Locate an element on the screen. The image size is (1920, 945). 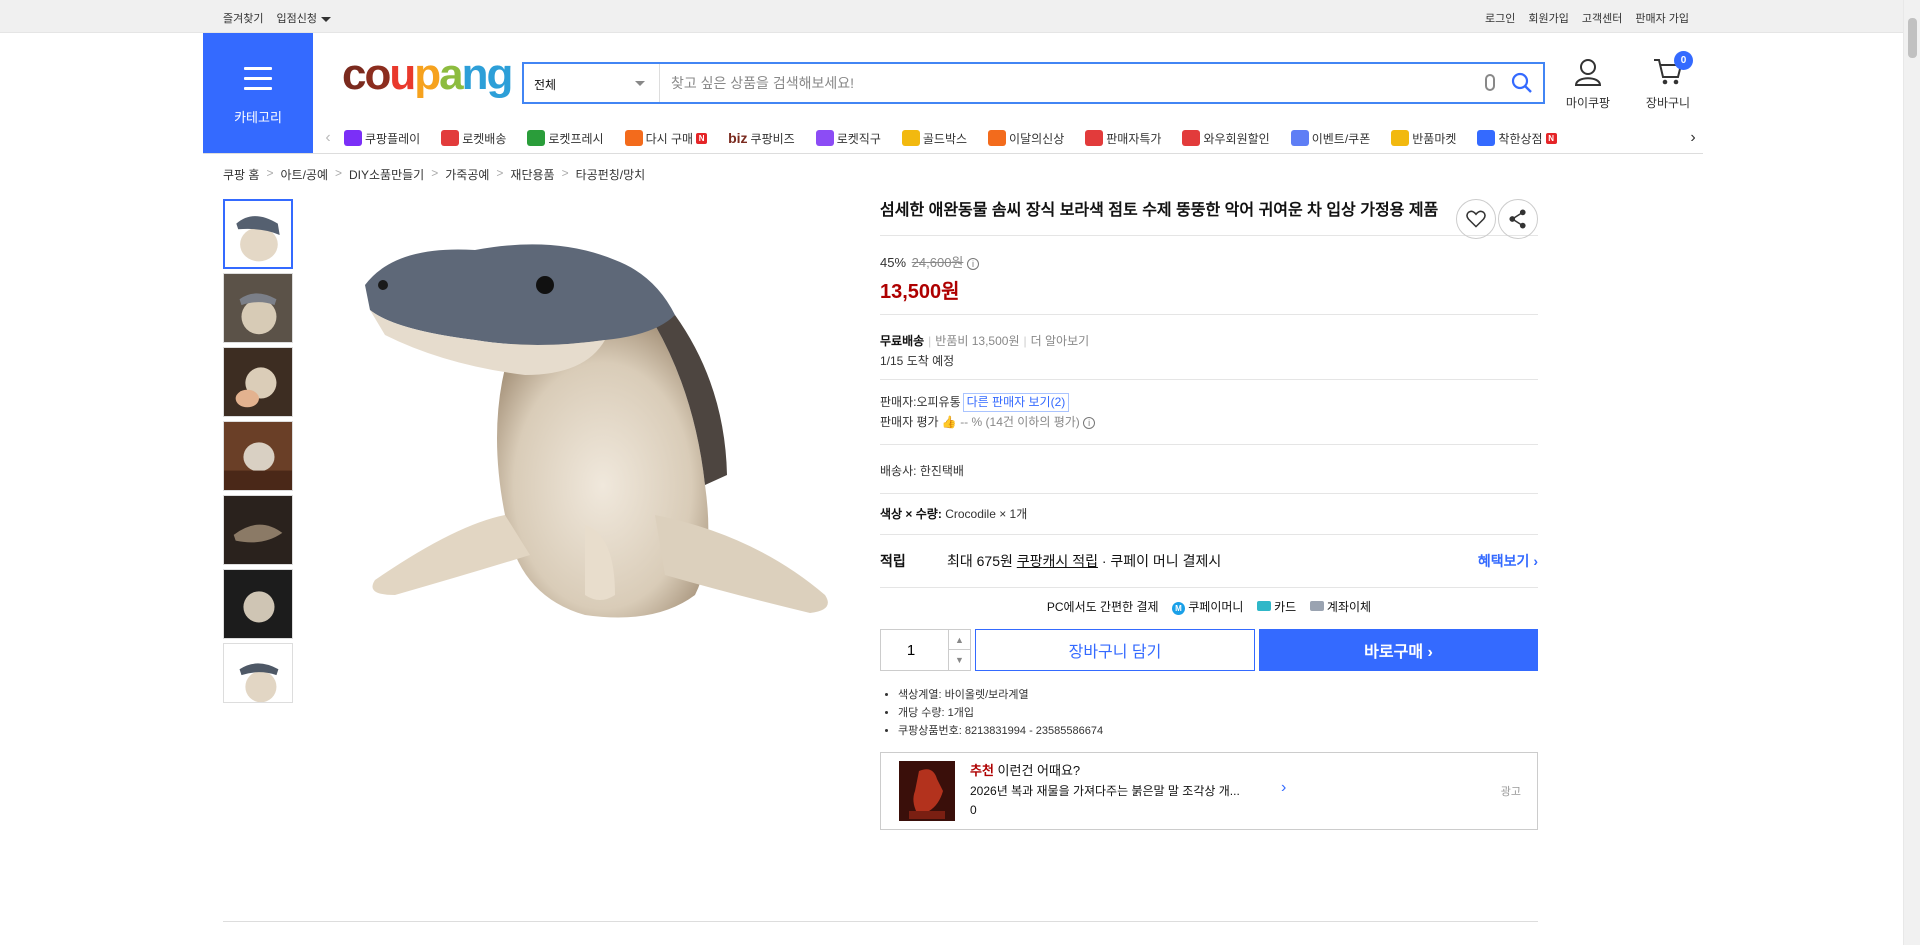
nav-item-10: 이벤트/쿠폰 is located at coordinates (1330, 138).